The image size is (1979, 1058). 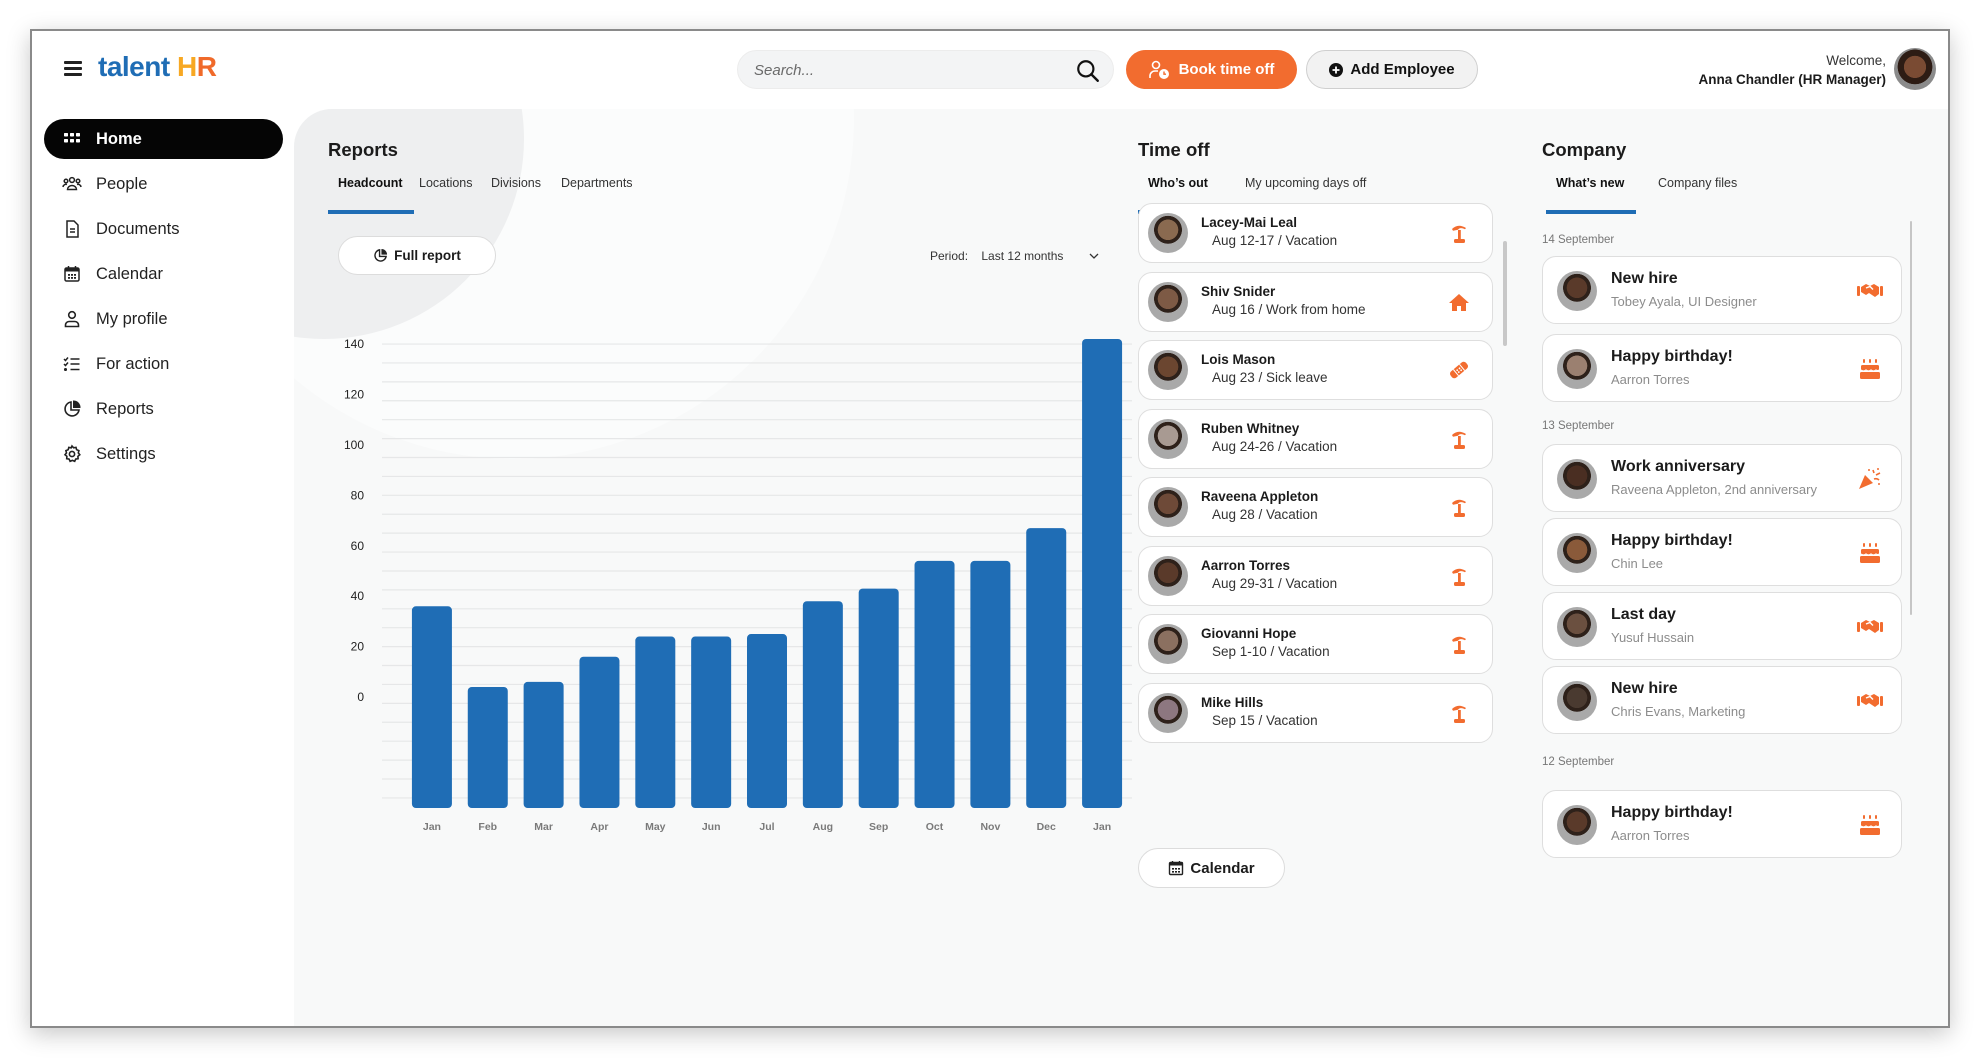 I want to click on x-tick-label: Dec, so click(x=1046, y=827).